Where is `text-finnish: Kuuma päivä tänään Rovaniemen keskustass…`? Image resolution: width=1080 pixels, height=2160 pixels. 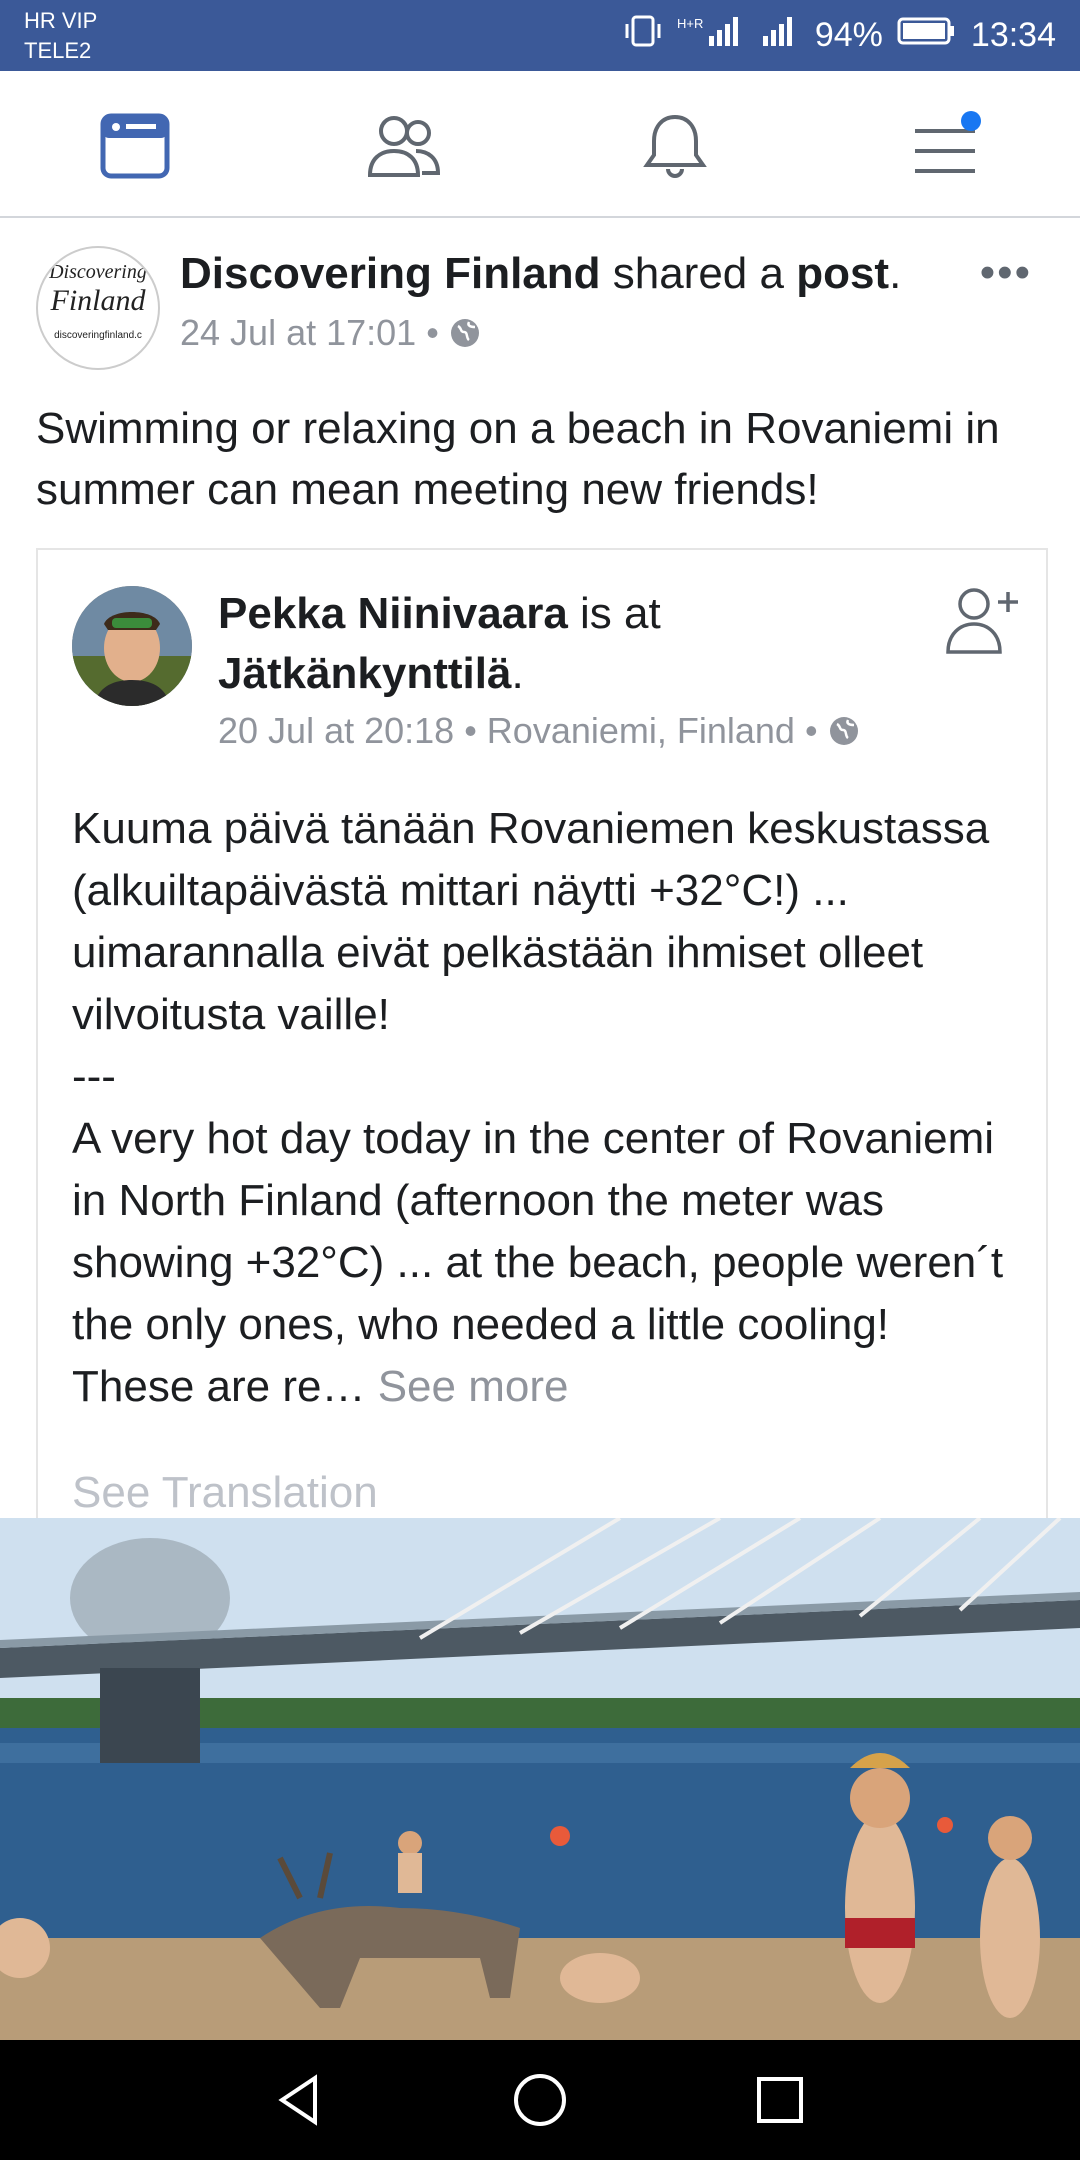 text-finnish: Kuuma päivä tänään Rovaniemen keskustass… is located at coordinates (537, 921).